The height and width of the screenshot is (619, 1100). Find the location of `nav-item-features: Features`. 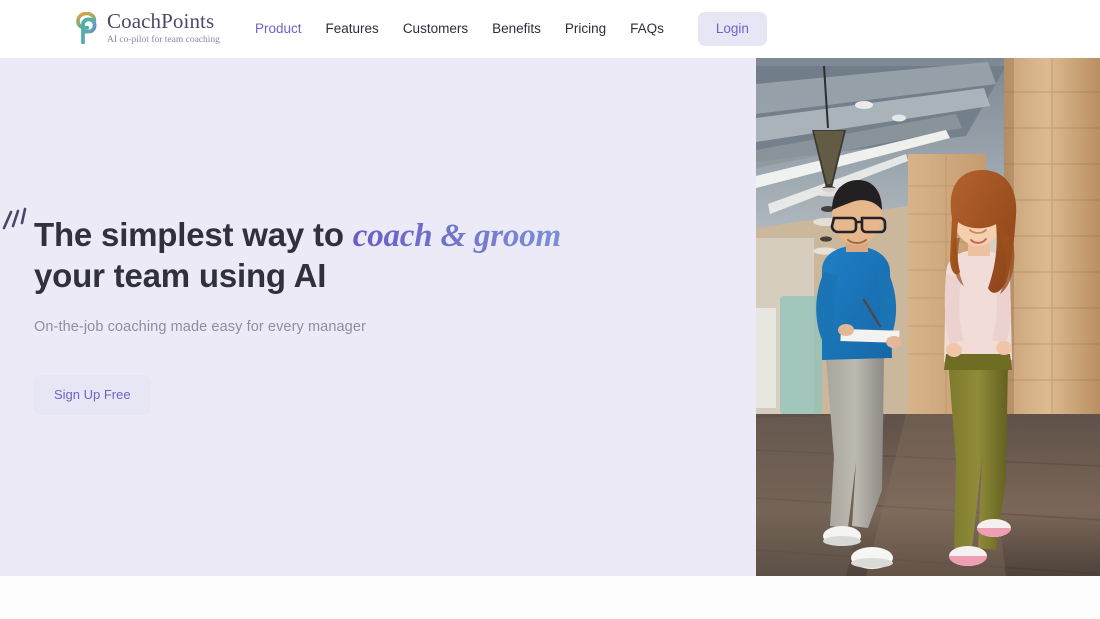

nav-item-features: Features is located at coordinates (352, 29).